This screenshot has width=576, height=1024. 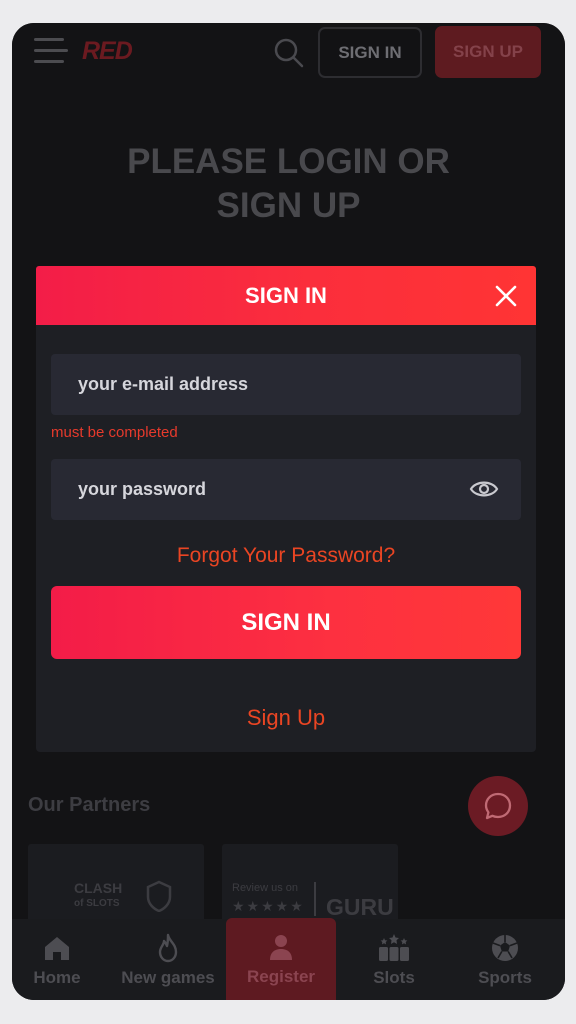 What do you see at coordinates (89, 805) in the screenshot?
I see `partners-title: Our Partners` at bounding box center [89, 805].